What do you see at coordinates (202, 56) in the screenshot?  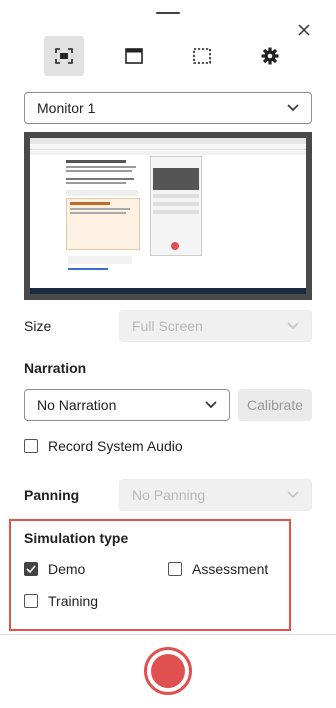 I see `region-capture-icon` at bounding box center [202, 56].